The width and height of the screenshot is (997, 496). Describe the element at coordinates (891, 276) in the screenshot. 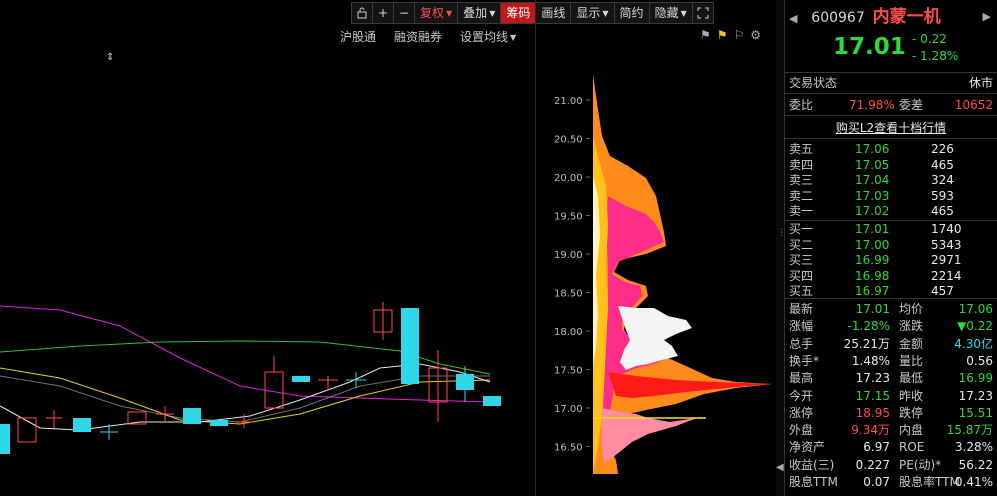

I see `order-row: 买四 16.98 2214` at that location.